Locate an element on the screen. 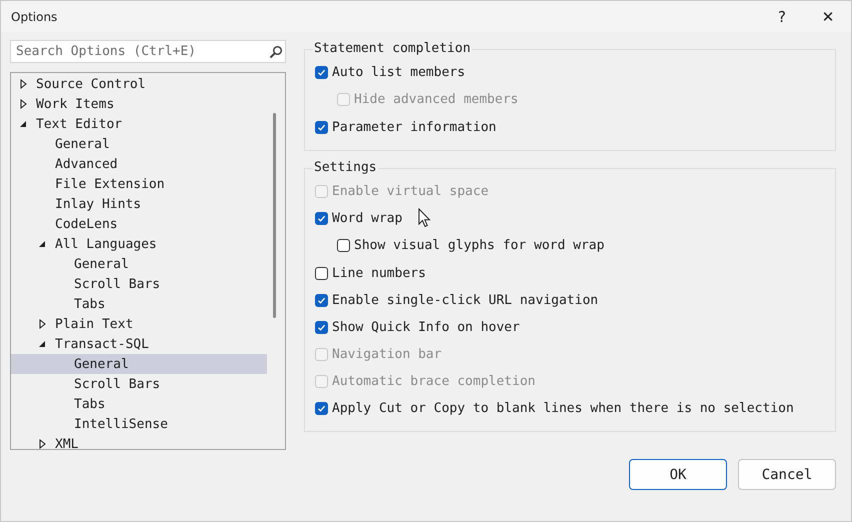 This screenshot has height=522, width=852. search-icon is located at coordinates (276, 51).